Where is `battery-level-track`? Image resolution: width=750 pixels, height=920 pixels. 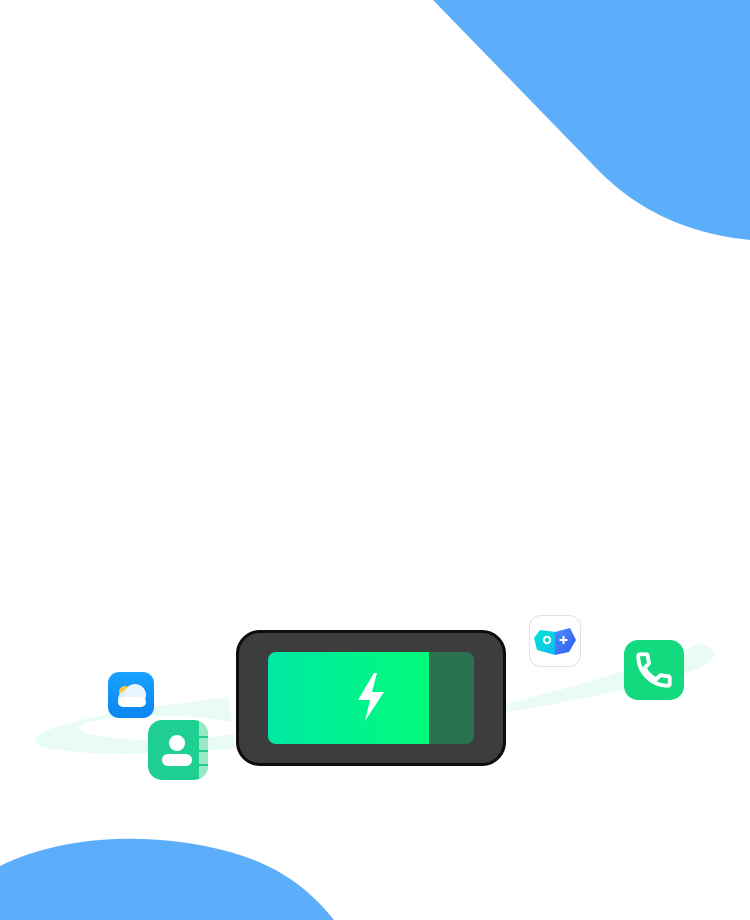 battery-level-track is located at coordinates (371, 698).